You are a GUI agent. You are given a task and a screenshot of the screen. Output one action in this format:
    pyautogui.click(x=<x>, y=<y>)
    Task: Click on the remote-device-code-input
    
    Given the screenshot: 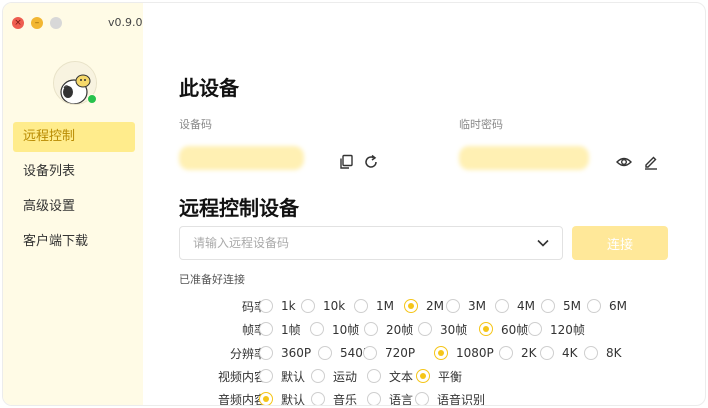 What is the action you would take?
    pyautogui.click(x=345, y=243)
    